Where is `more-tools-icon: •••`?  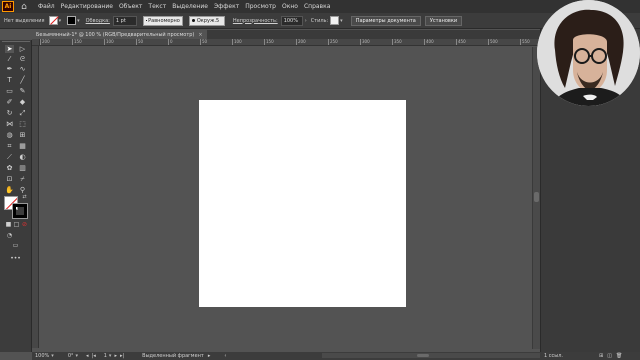
more-tools-icon: ••• is located at coordinates (15, 259).